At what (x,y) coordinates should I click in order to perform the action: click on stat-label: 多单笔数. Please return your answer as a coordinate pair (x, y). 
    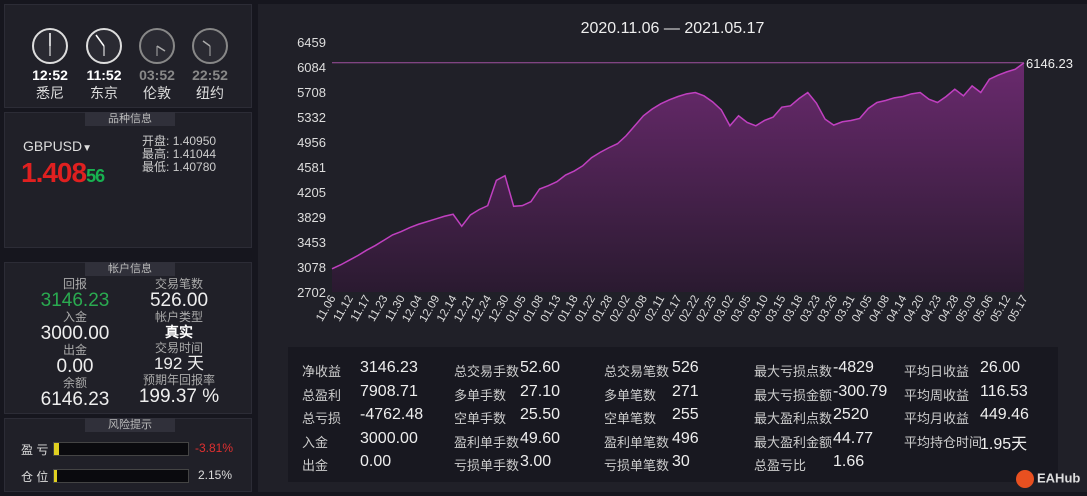
    Looking at the image, I should click on (630, 395).